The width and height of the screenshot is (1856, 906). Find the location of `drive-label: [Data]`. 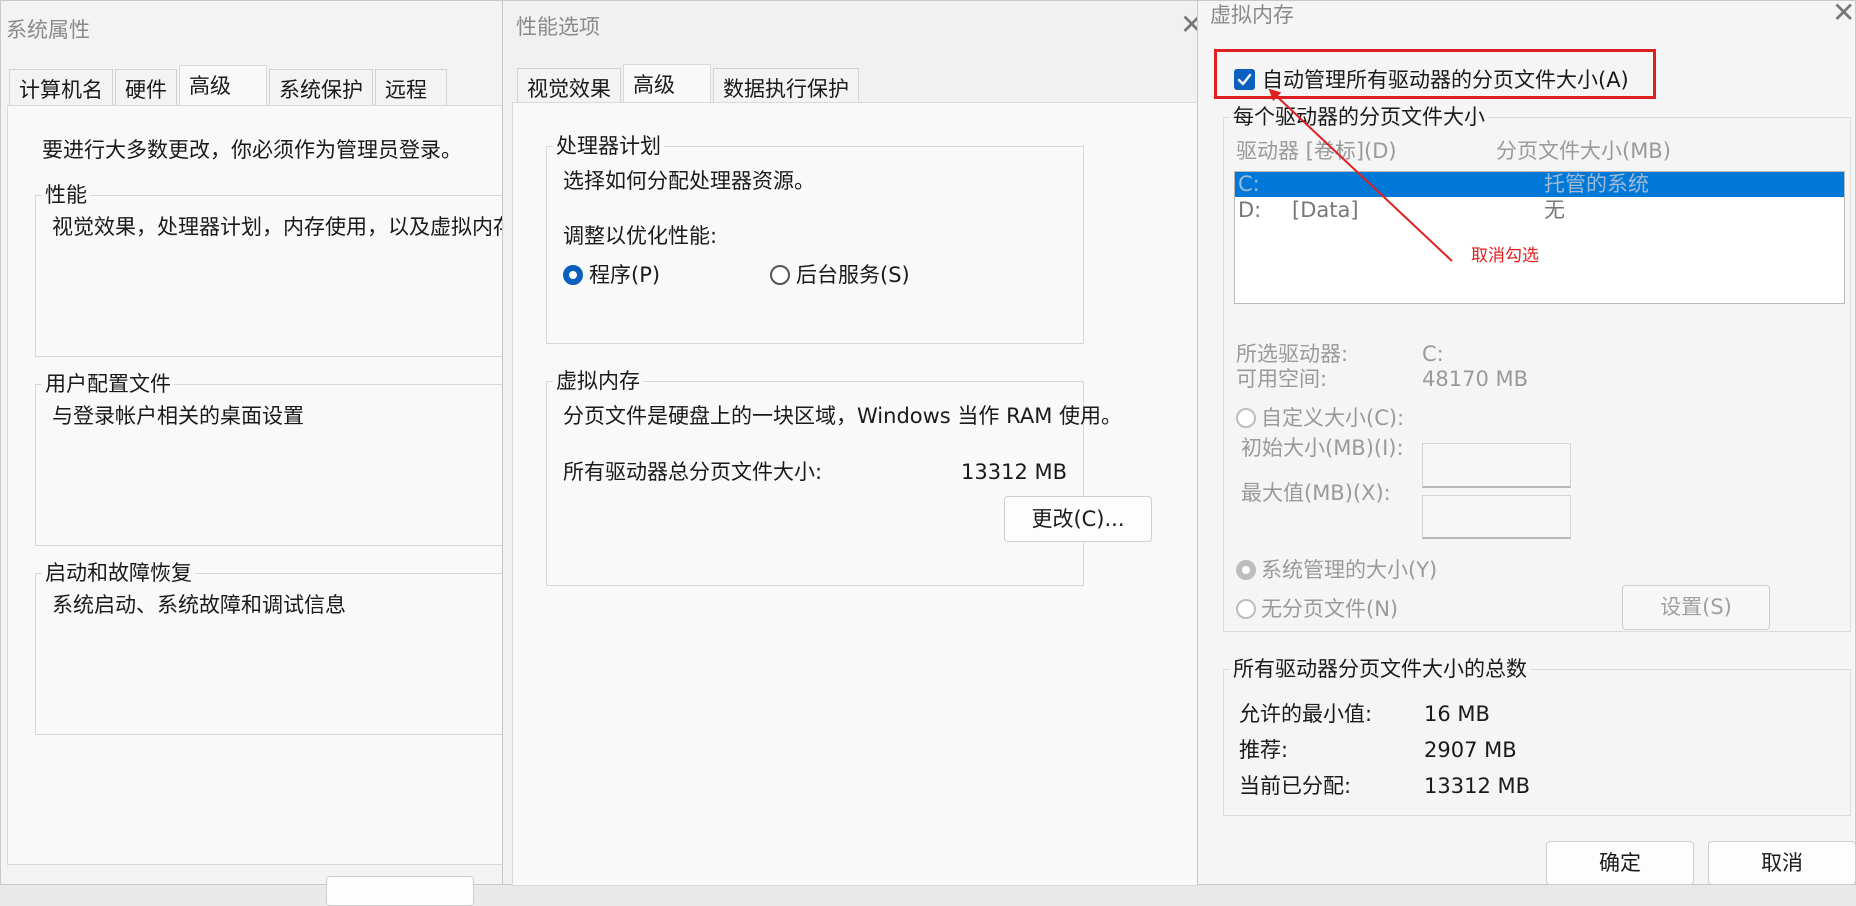

drive-label: [Data] is located at coordinates (1325, 210).